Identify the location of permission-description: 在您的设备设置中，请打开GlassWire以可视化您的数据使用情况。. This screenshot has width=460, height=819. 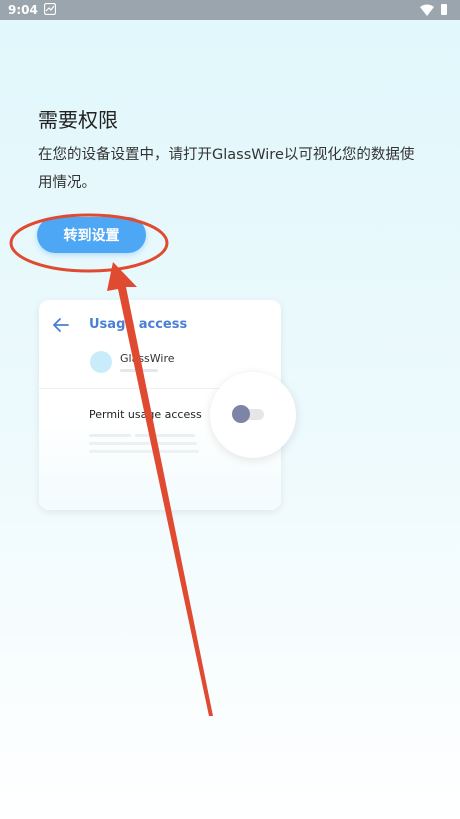
(226, 169).